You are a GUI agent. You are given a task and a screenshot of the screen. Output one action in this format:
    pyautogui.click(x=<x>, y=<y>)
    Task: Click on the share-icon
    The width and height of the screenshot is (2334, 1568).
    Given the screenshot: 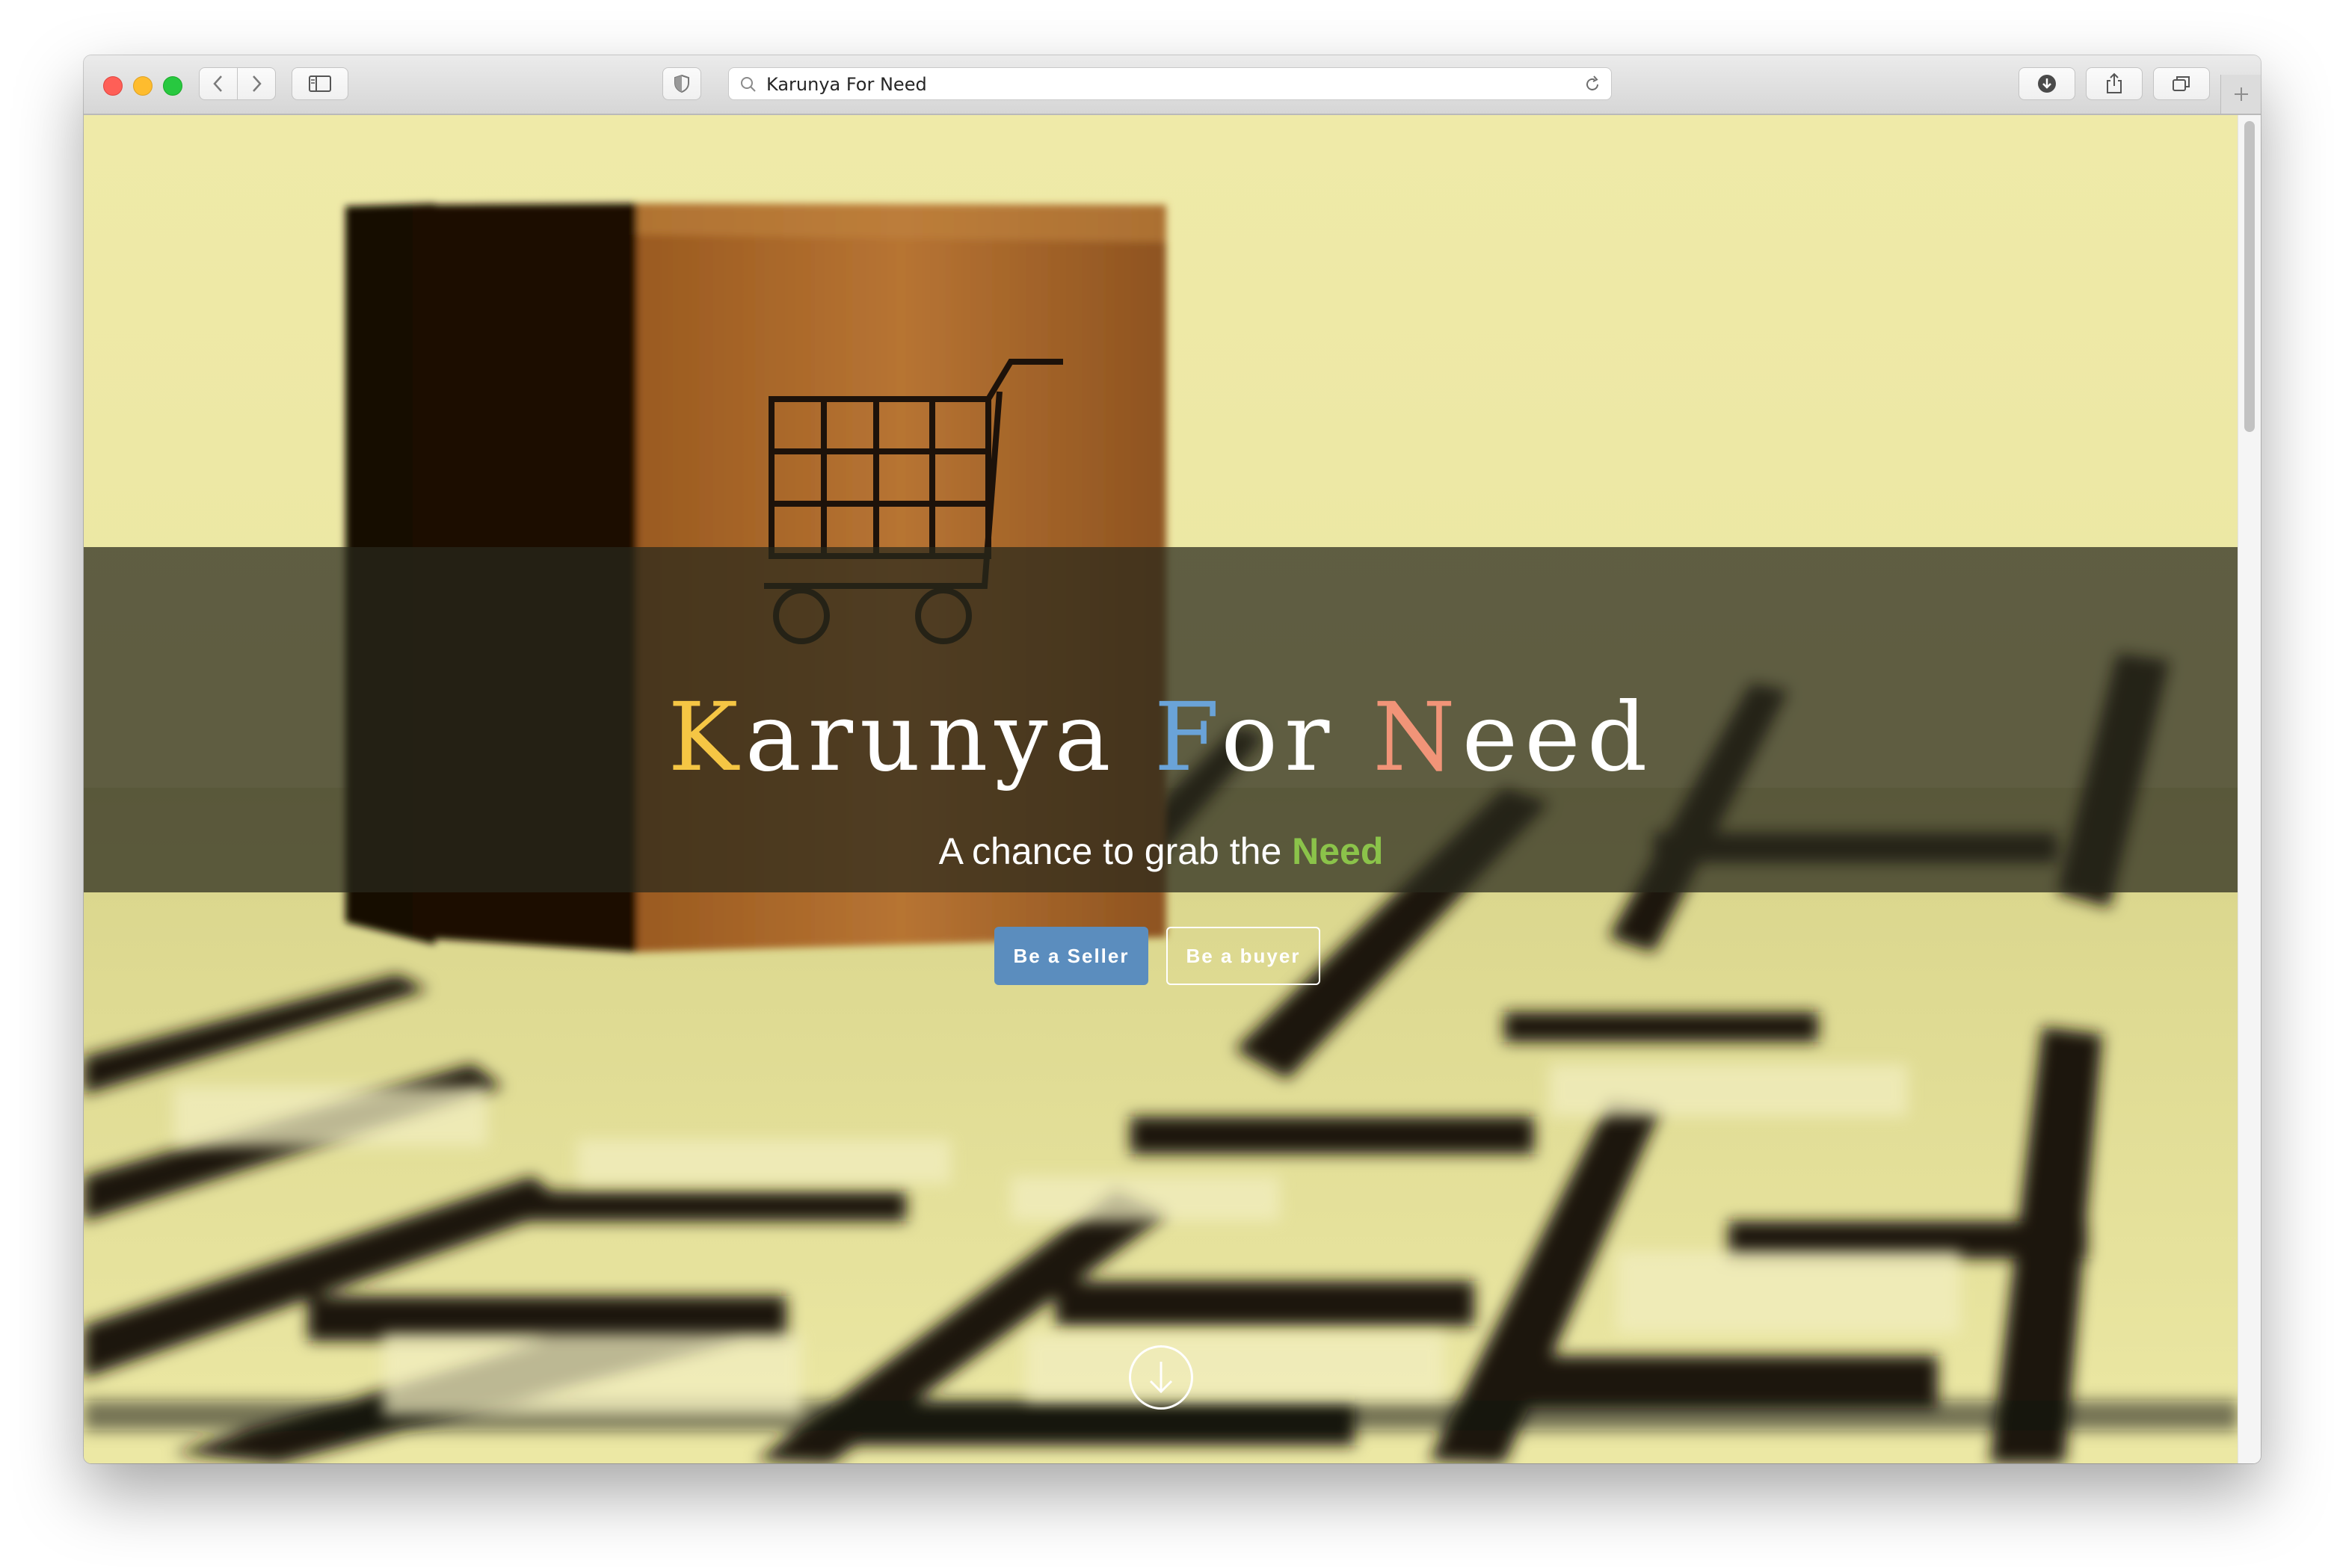 What is the action you would take?
    pyautogui.click(x=2114, y=82)
    